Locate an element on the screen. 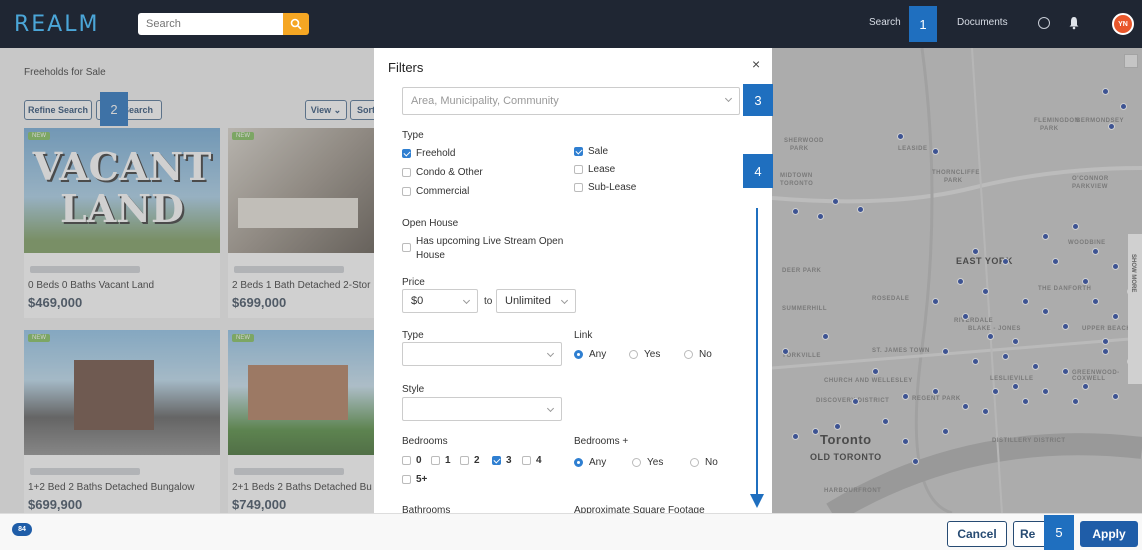  transaction-checkbox: Sub-Lease is located at coordinates (605, 187).